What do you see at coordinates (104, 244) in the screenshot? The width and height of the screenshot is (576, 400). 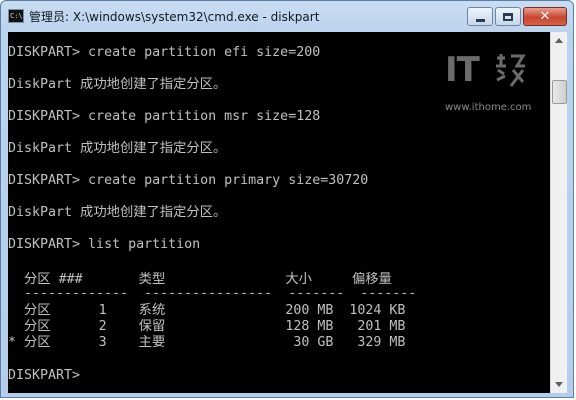 I see `console-line: DISKPART> list partition` at bounding box center [104, 244].